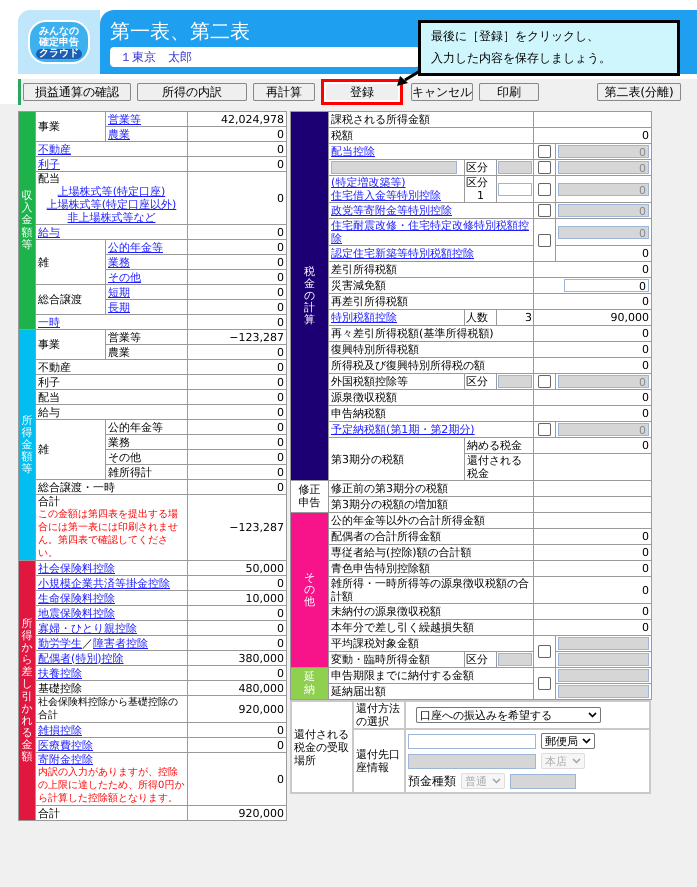 The width and height of the screenshot is (697, 887). I want to click on row-label: 業務, so click(119, 442).